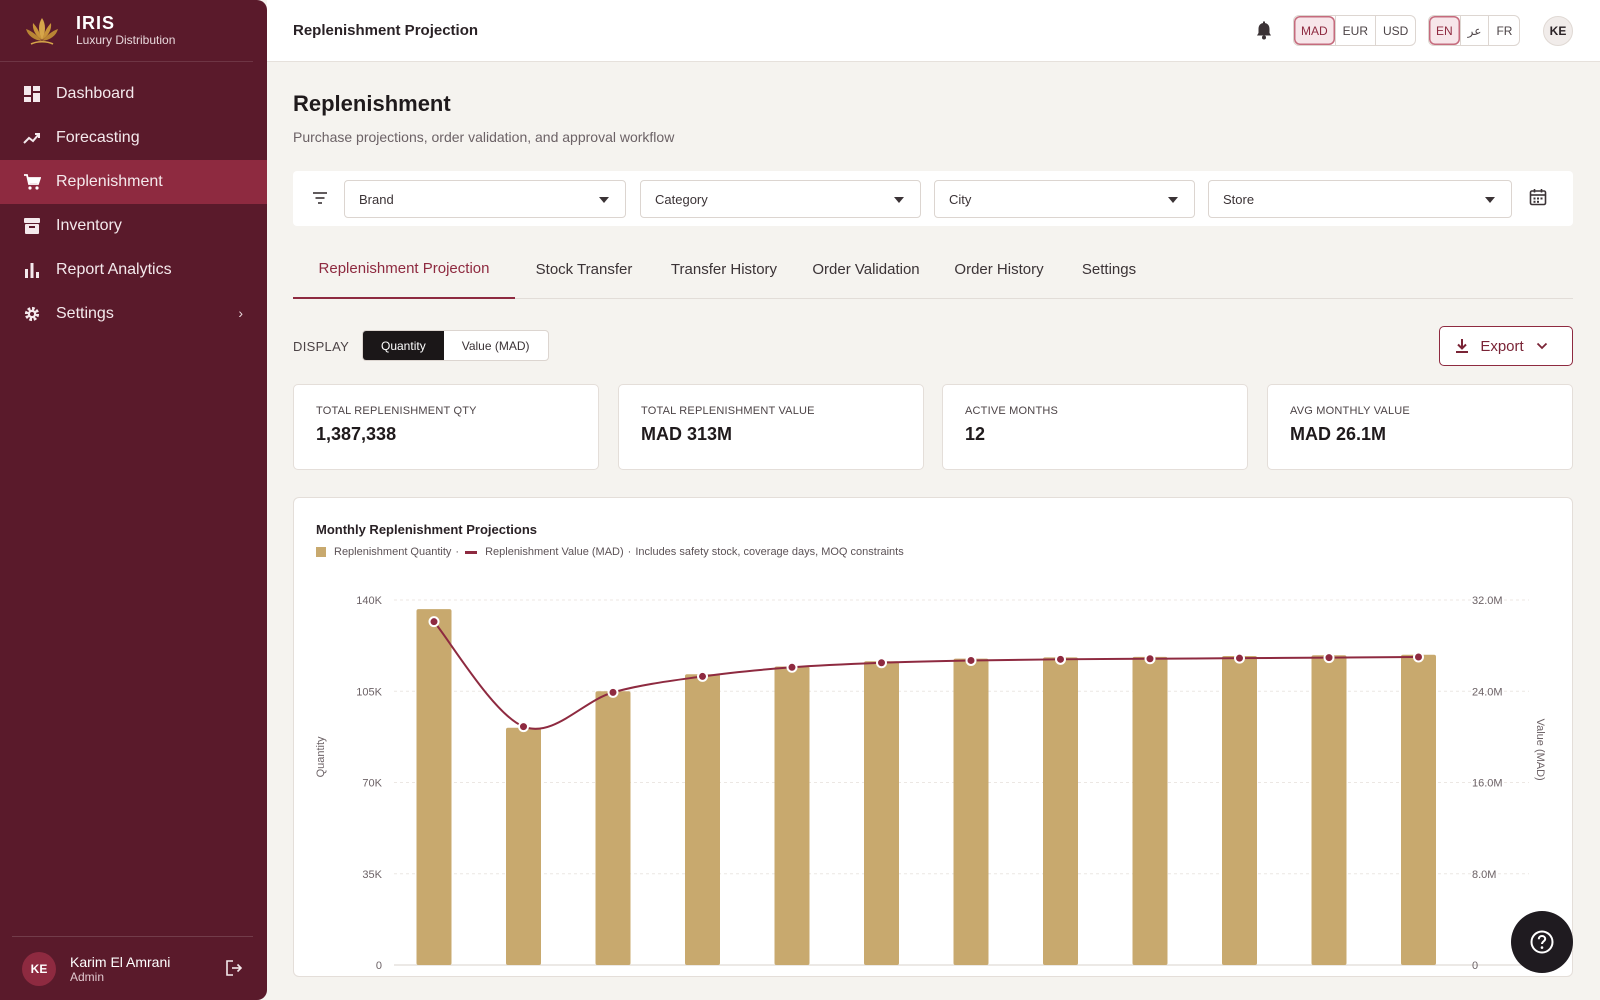  What do you see at coordinates (1540, 750) in the screenshot?
I see `y2-axis-title: Value (MAD)` at bounding box center [1540, 750].